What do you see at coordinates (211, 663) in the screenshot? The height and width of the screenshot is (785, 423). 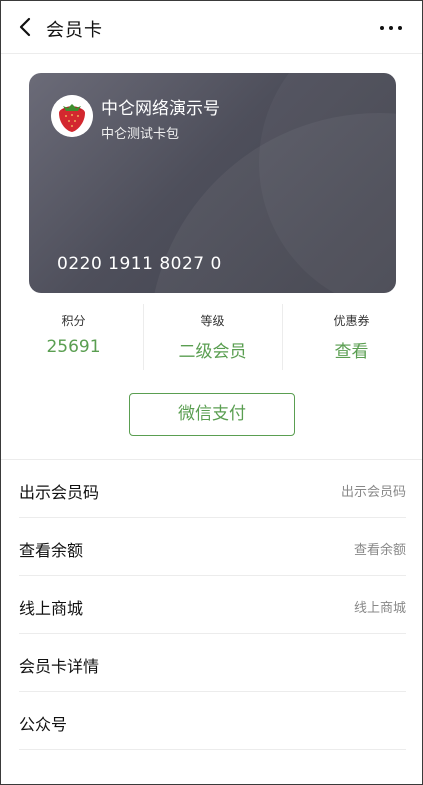 I see `menu-item-card-details: 会员卡详情` at bounding box center [211, 663].